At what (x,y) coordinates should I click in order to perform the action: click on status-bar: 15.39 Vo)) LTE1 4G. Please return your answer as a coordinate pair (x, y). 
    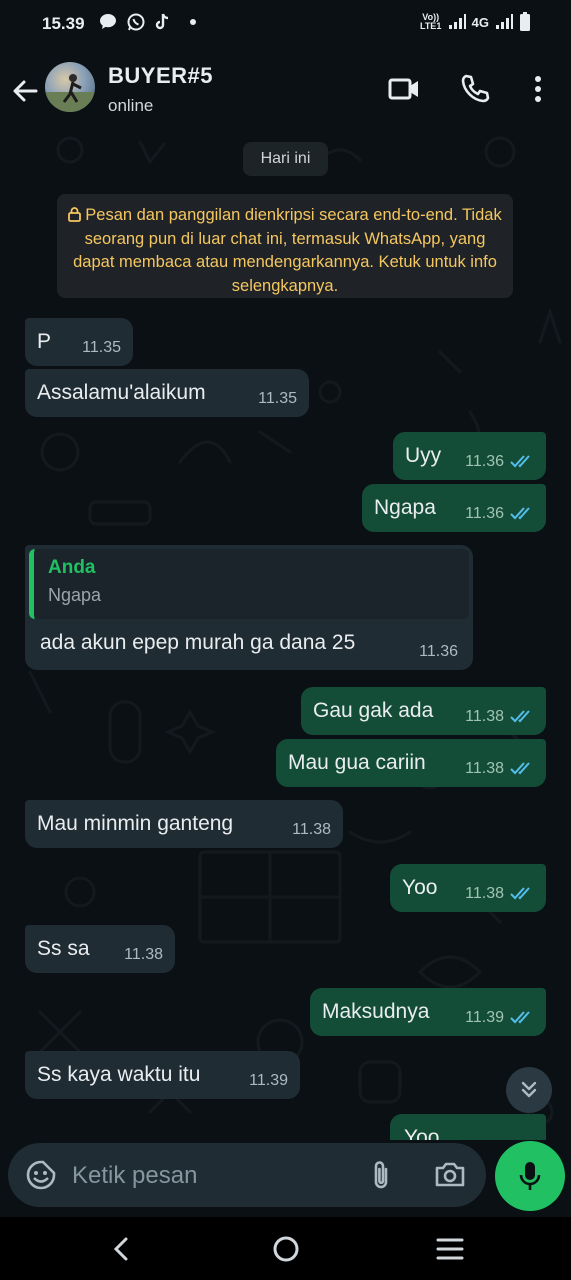
    Looking at the image, I should click on (285, 24).